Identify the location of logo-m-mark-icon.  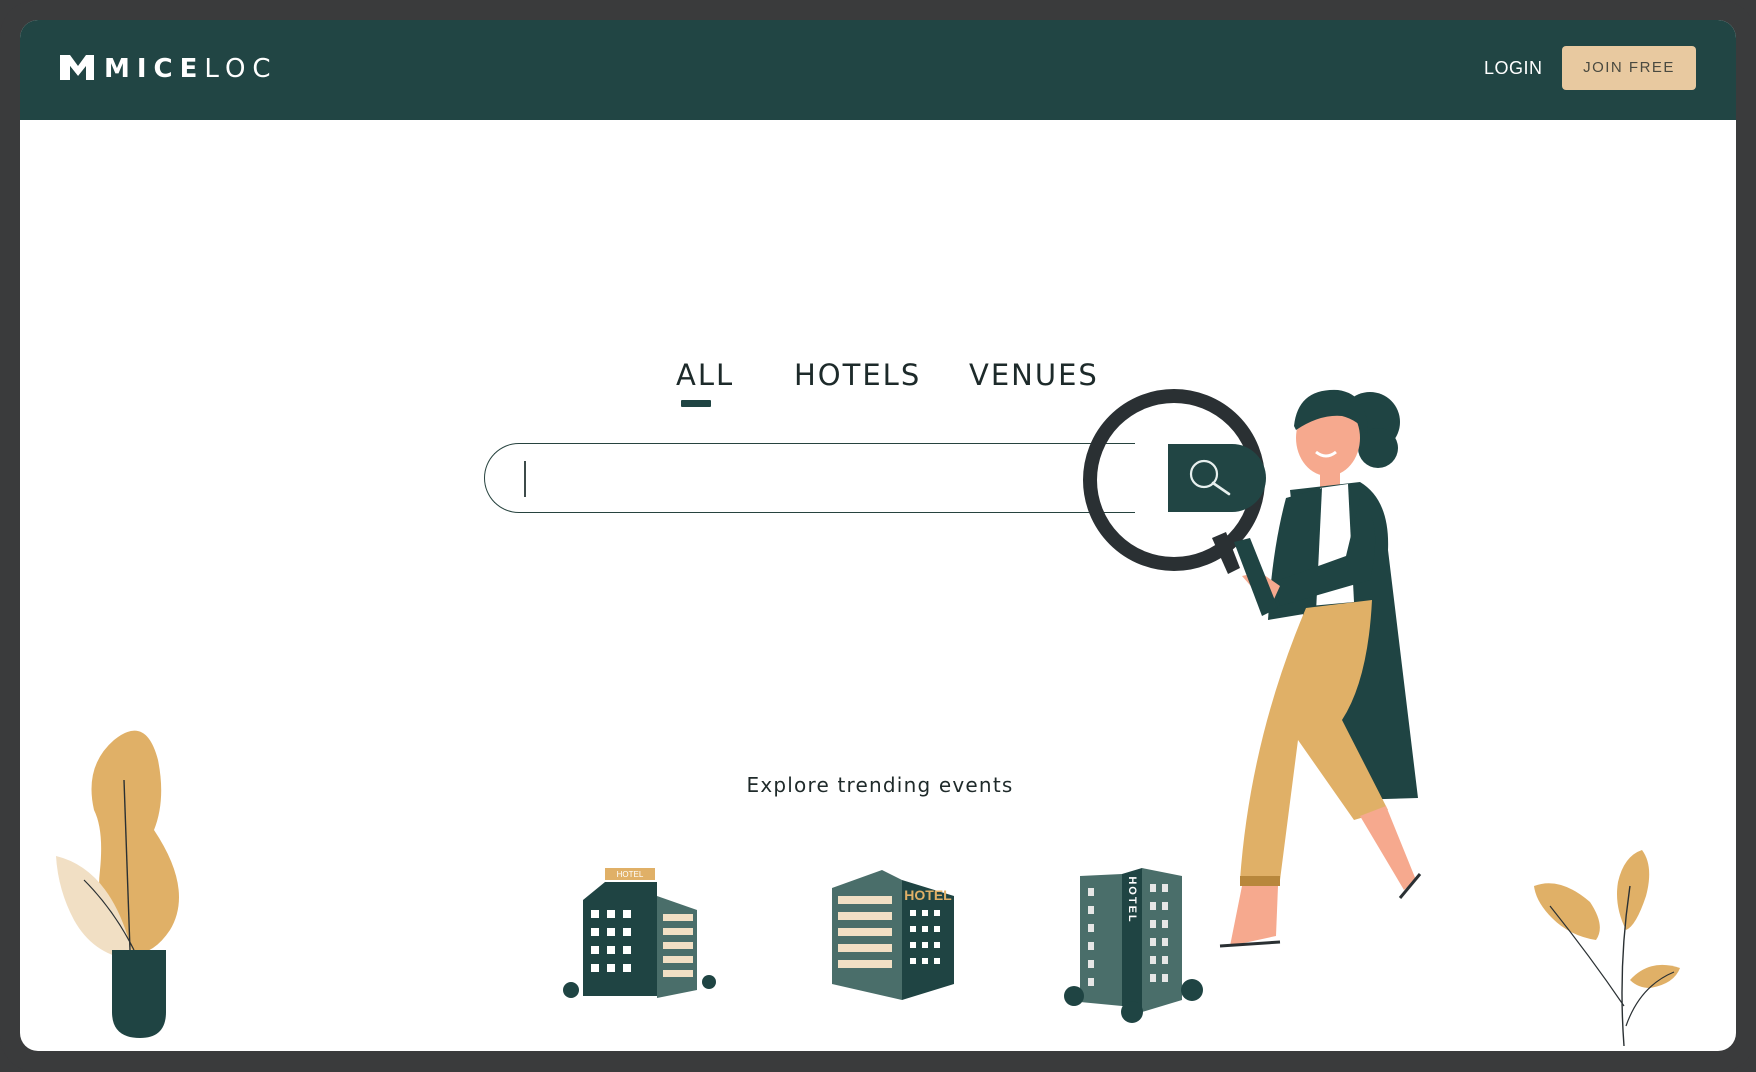
(77, 67).